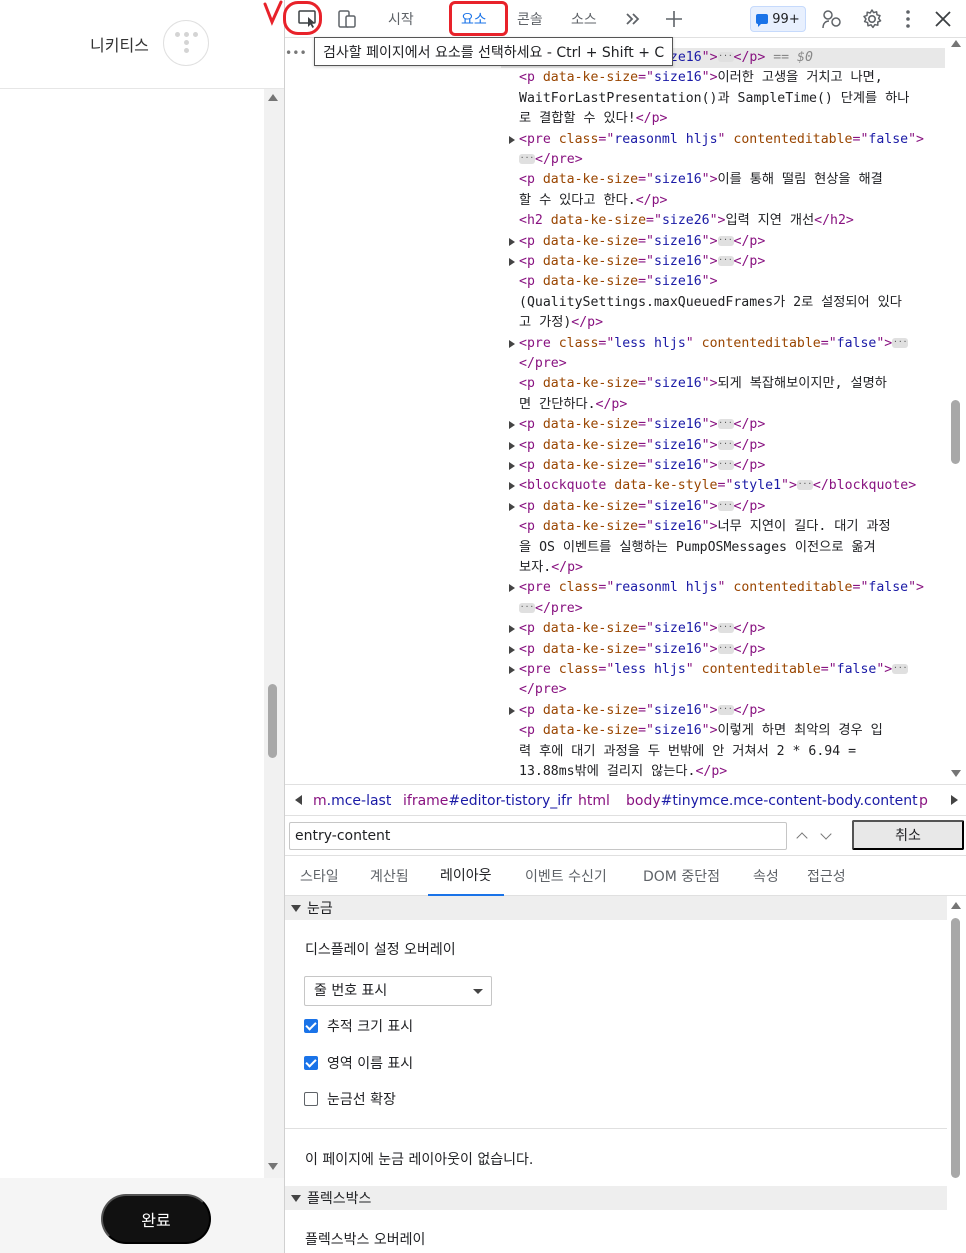 This screenshot has width=966, height=1253. Describe the element at coordinates (802, 836) in the screenshot. I see `search-previous-button` at that location.